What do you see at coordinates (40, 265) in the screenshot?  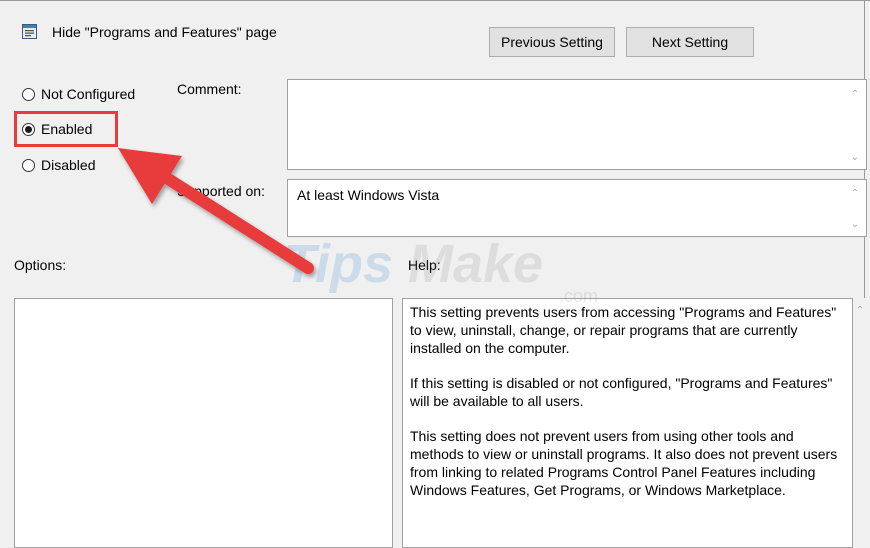 I see `options-label: Options:` at bounding box center [40, 265].